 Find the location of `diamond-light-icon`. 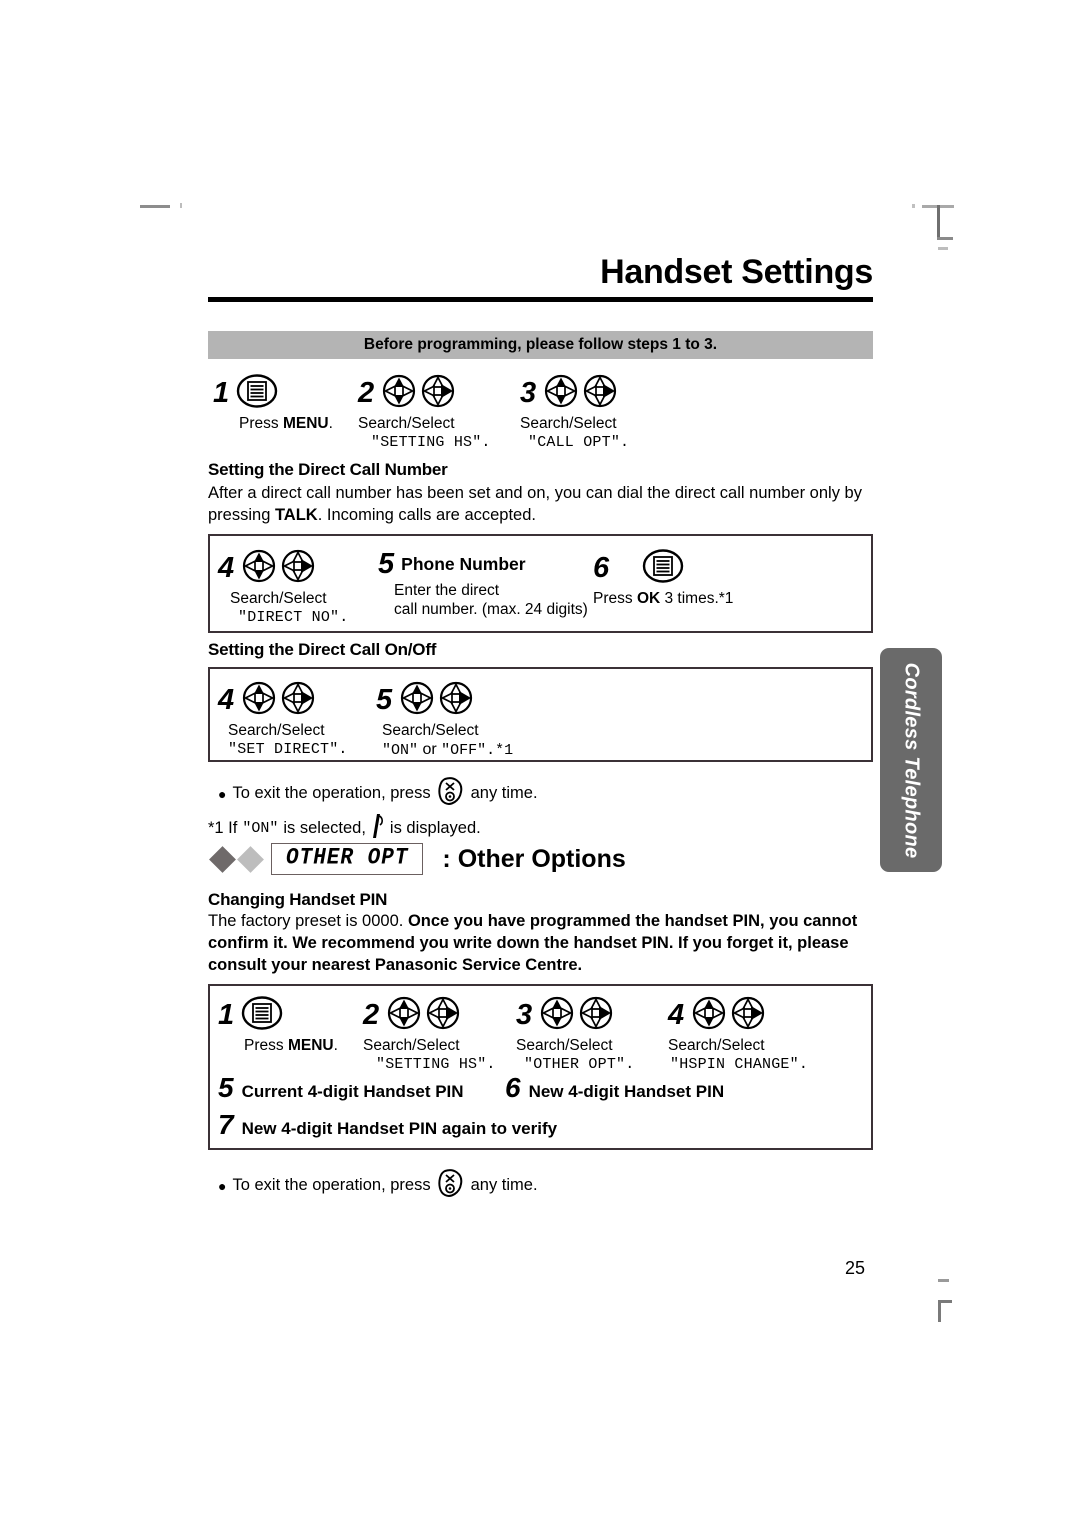

diamond-light-icon is located at coordinates (250, 859).